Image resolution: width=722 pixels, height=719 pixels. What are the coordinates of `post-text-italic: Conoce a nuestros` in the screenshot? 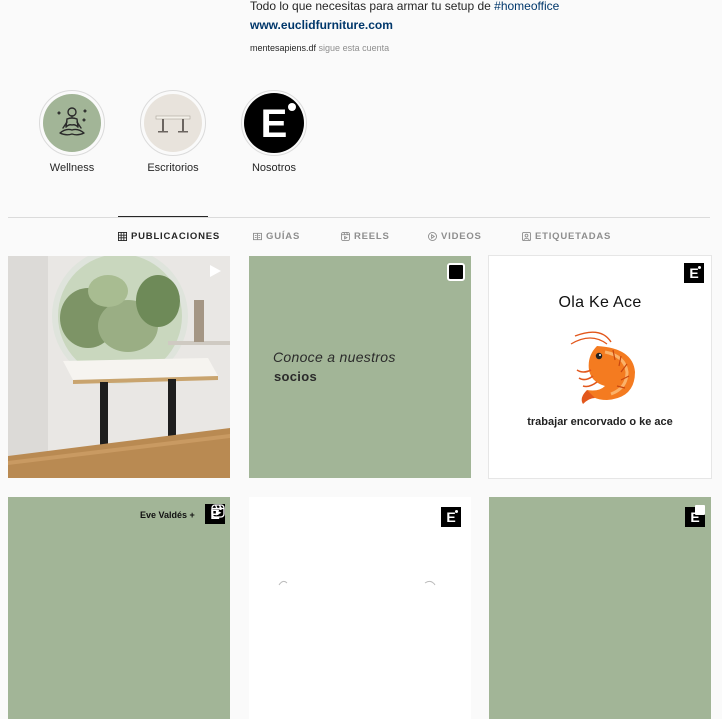 It's located at (334, 357).